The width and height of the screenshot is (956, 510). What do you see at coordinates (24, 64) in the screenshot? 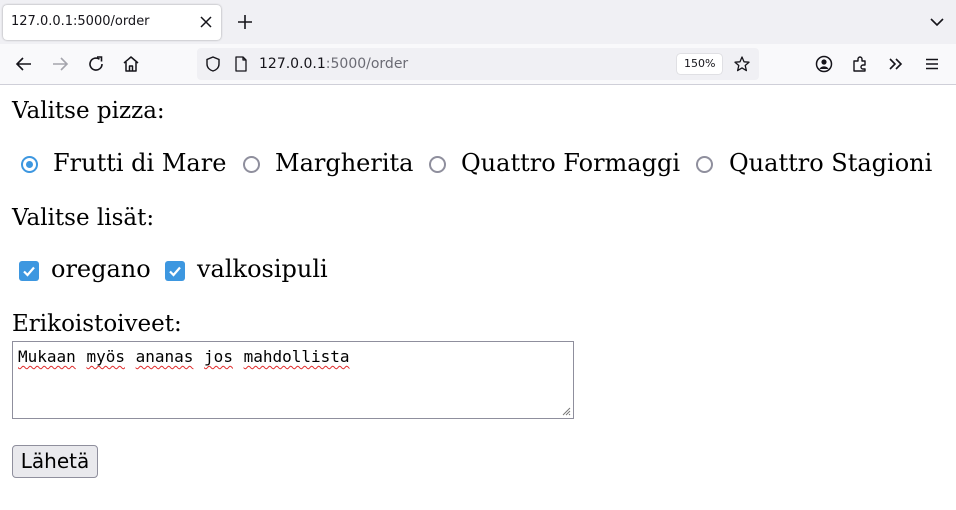
I see `back-arrow-icon` at bounding box center [24, 64].